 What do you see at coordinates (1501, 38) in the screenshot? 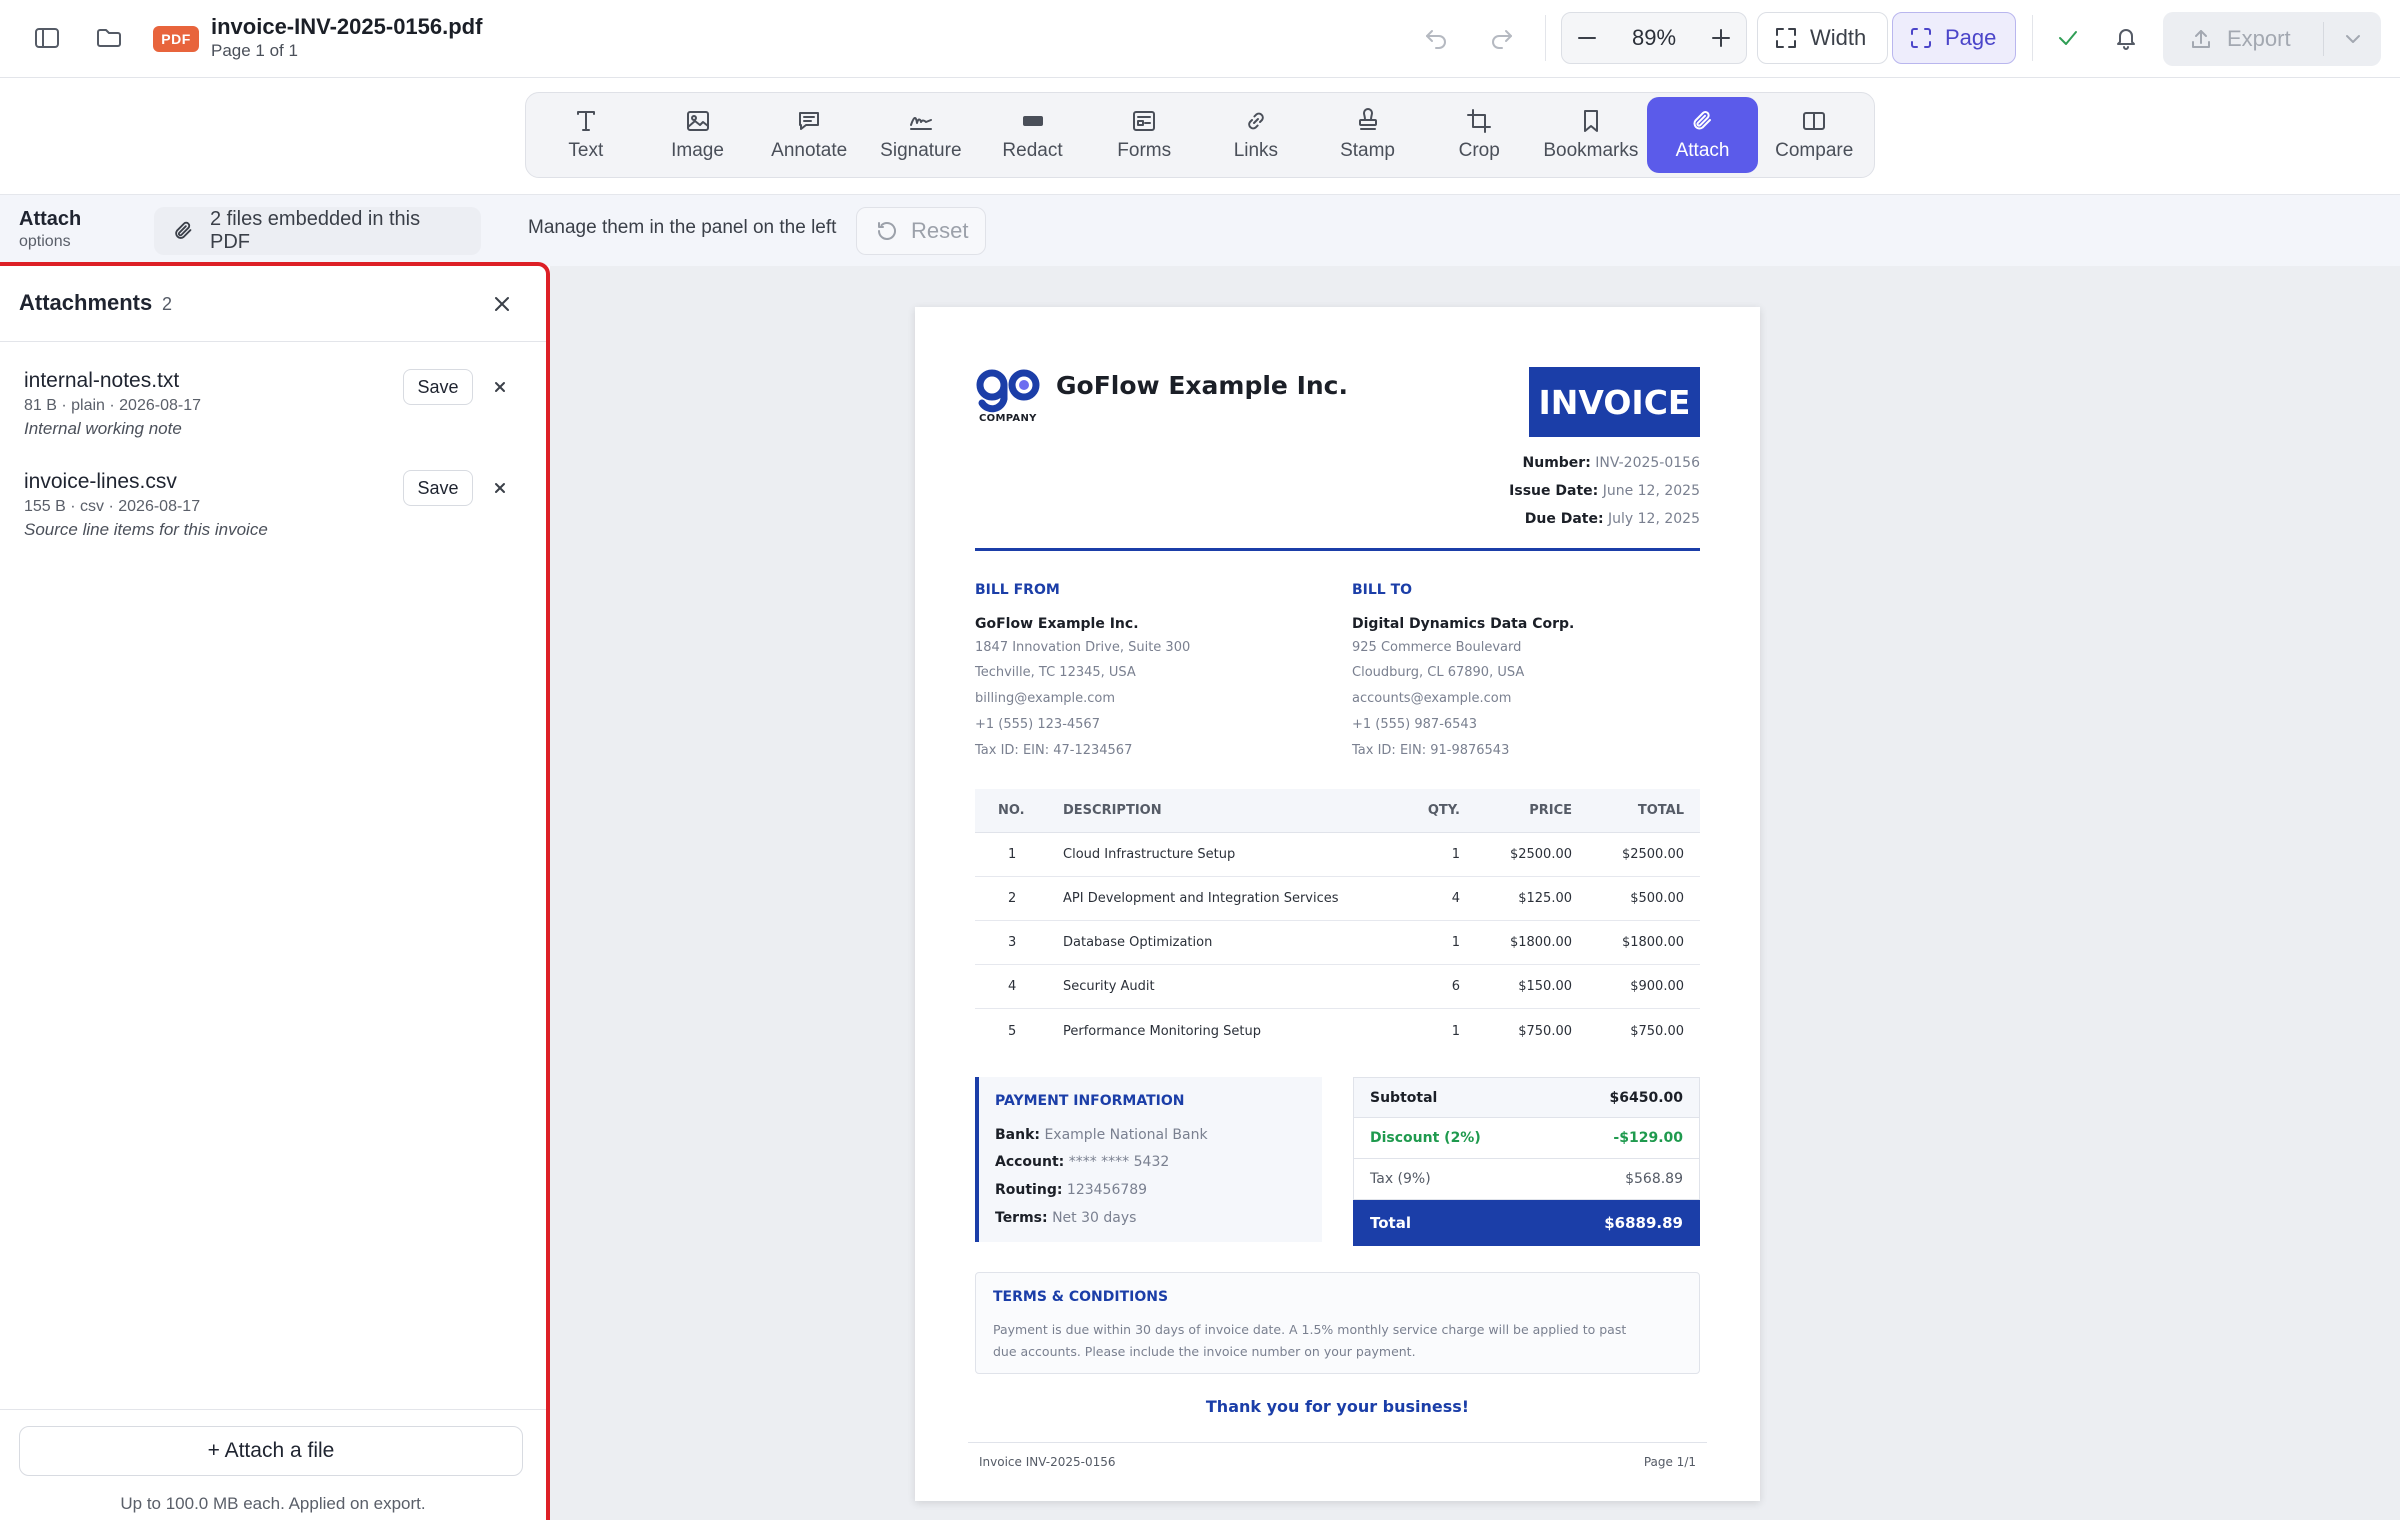
I see `redo-button` at bounding box center [1501, 38].